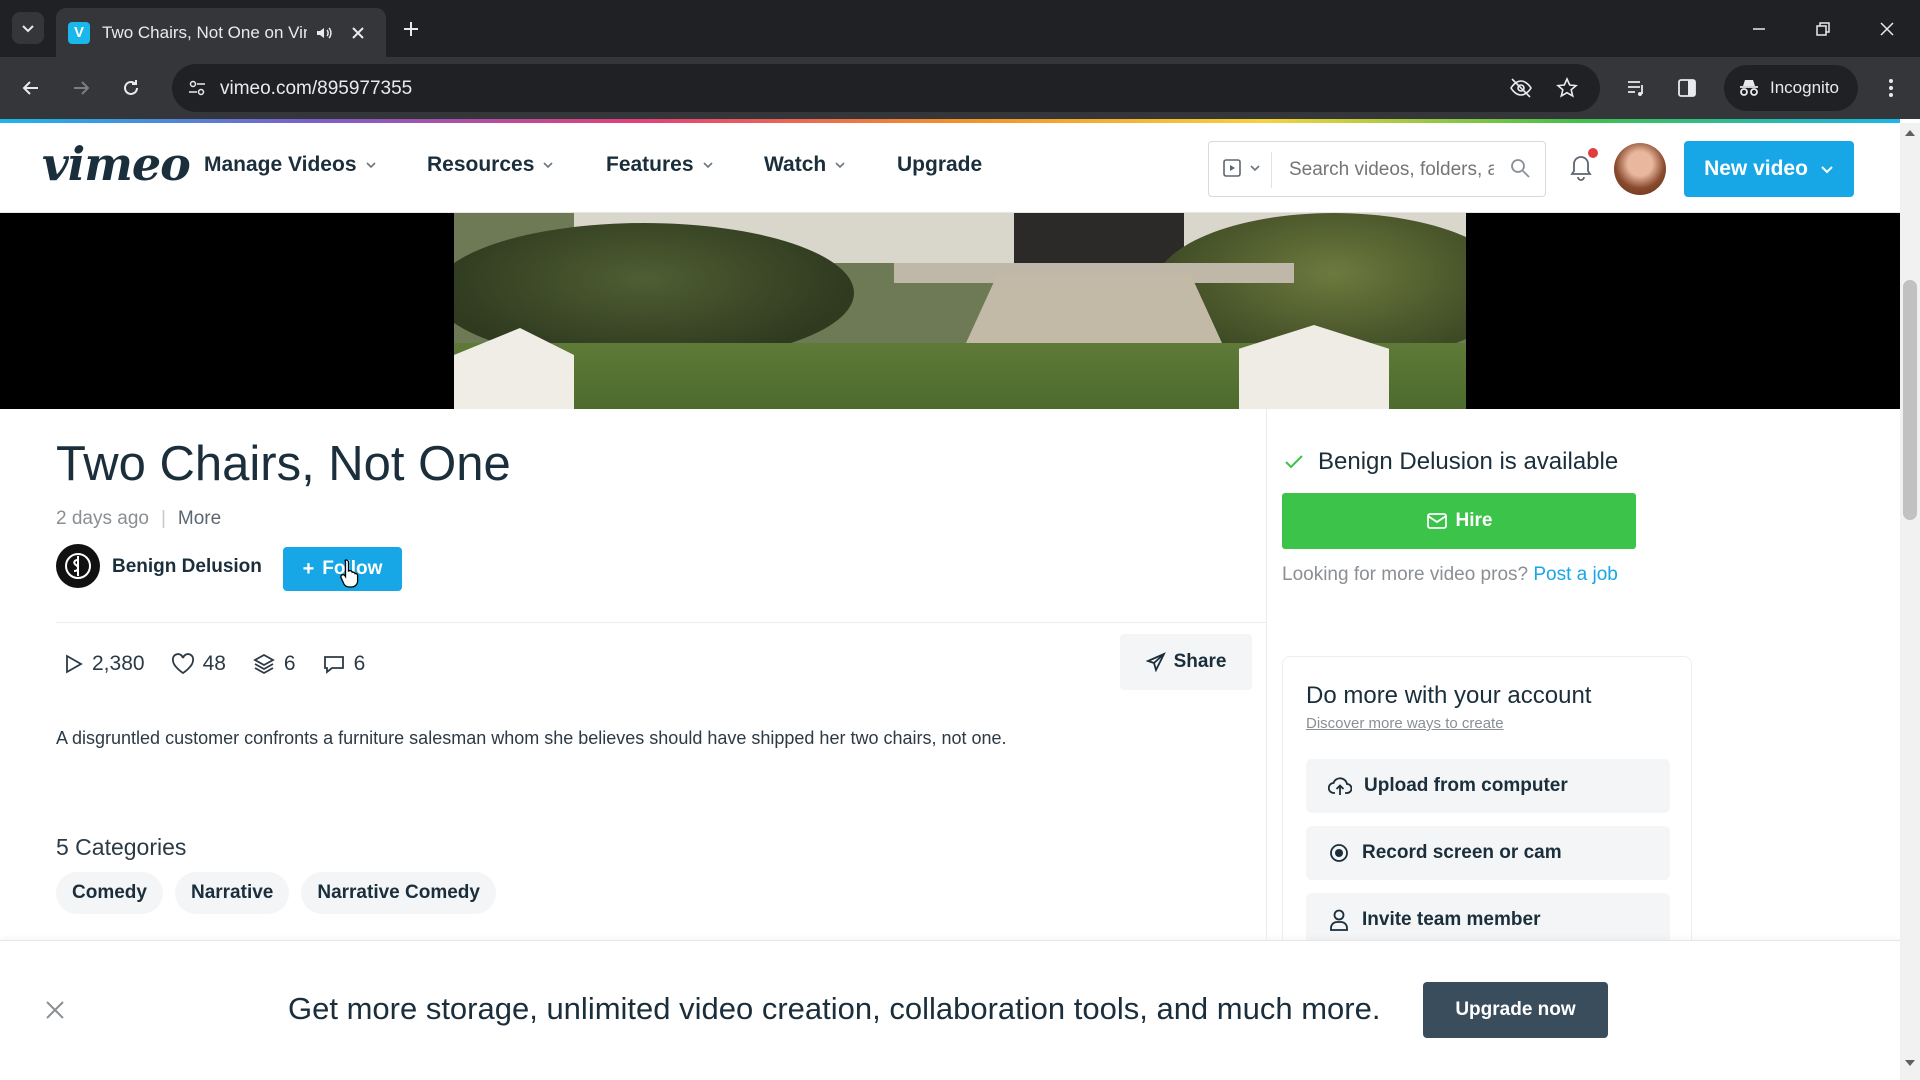 The image size is (1920, 1080). What do you see at coordinates (197, 88) in the screenshot?
I see `site-settings-icon` at bounding box center [197, 88].